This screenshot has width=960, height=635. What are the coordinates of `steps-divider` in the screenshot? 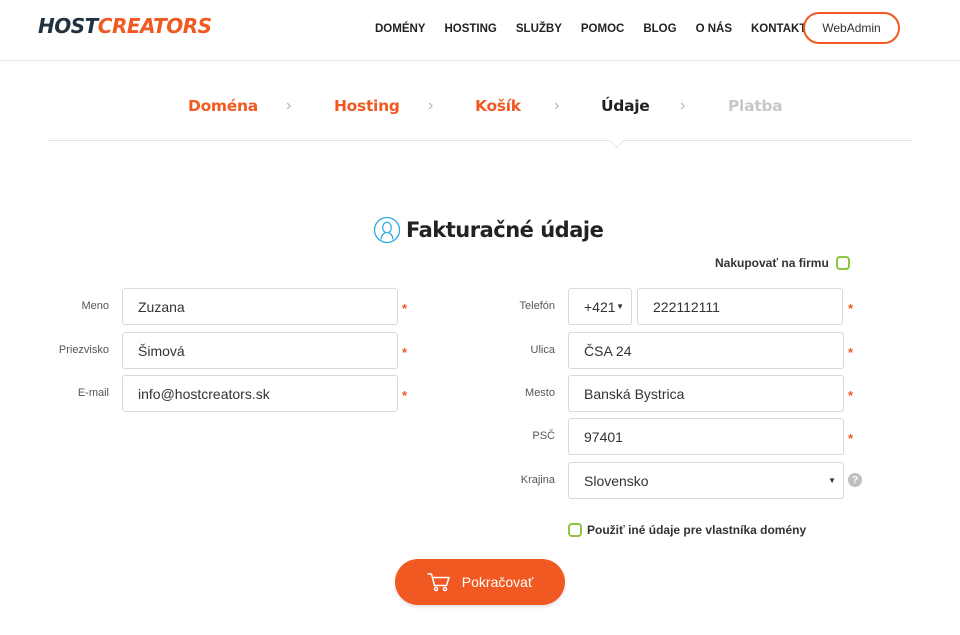 It's located at (480, 140).